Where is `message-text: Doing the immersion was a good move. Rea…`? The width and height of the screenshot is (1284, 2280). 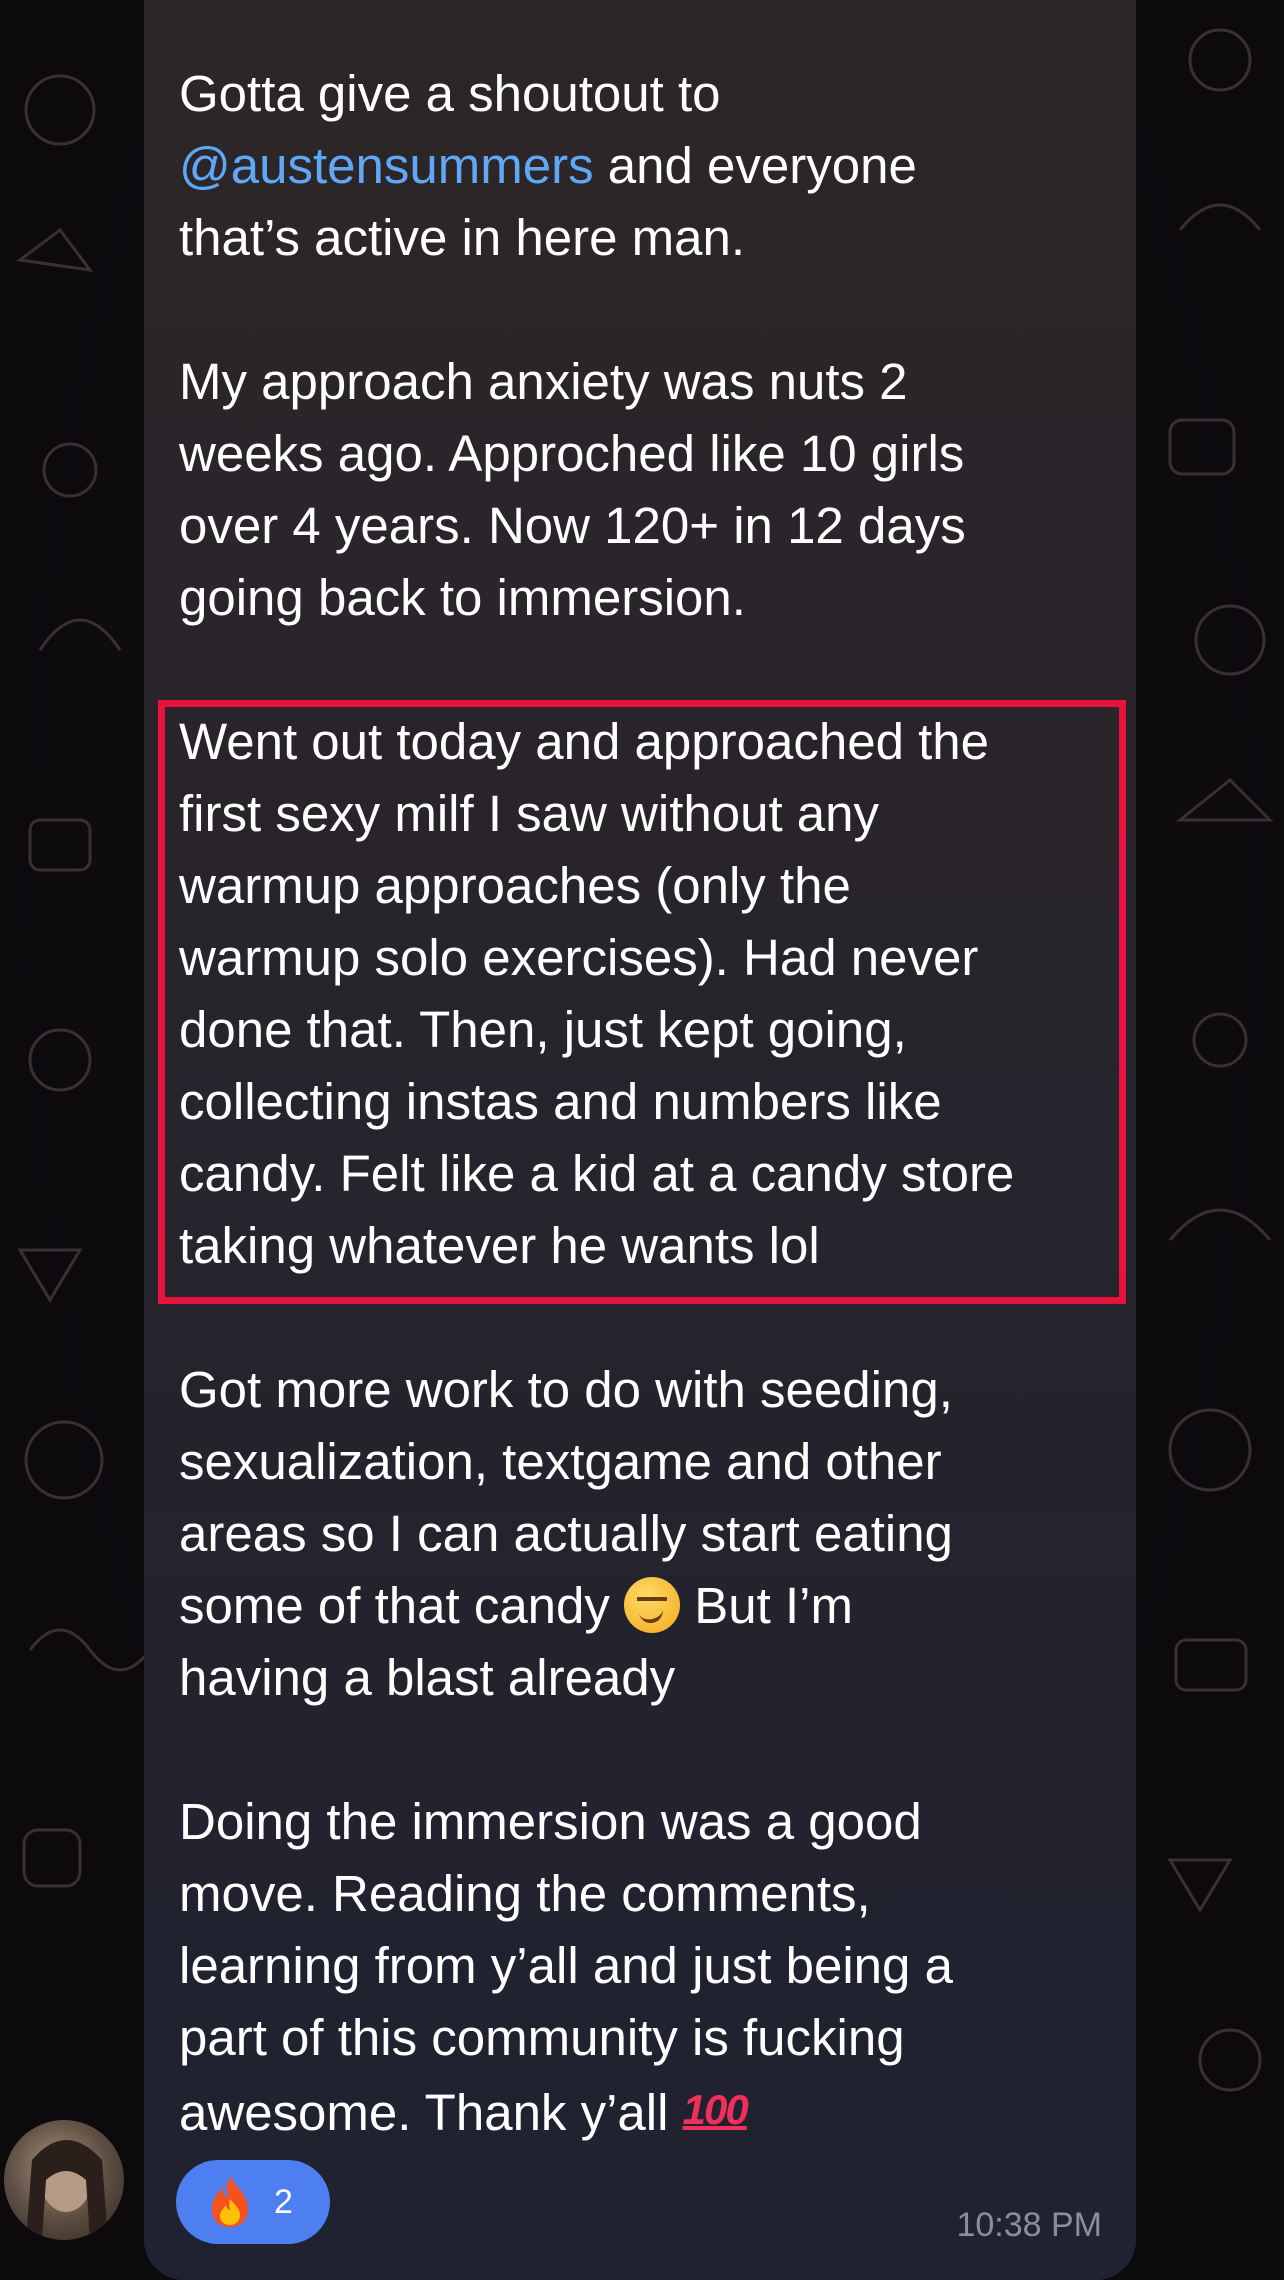
message-text: Doing the immersion was a good move. Rea… is located at coordinates (566, 1967).